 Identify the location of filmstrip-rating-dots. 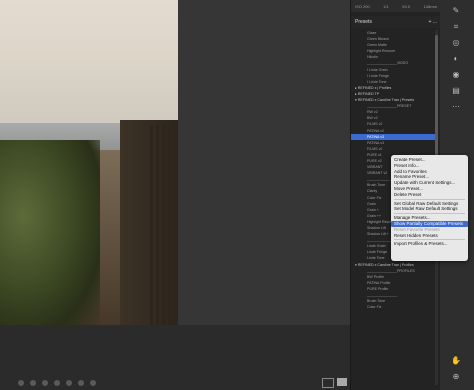
(57, 383).